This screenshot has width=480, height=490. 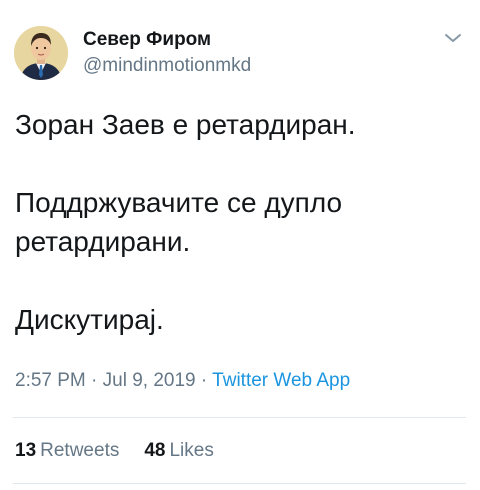 I want to click on tweet-time: 2:57 PM, so click(x=50, y=380).